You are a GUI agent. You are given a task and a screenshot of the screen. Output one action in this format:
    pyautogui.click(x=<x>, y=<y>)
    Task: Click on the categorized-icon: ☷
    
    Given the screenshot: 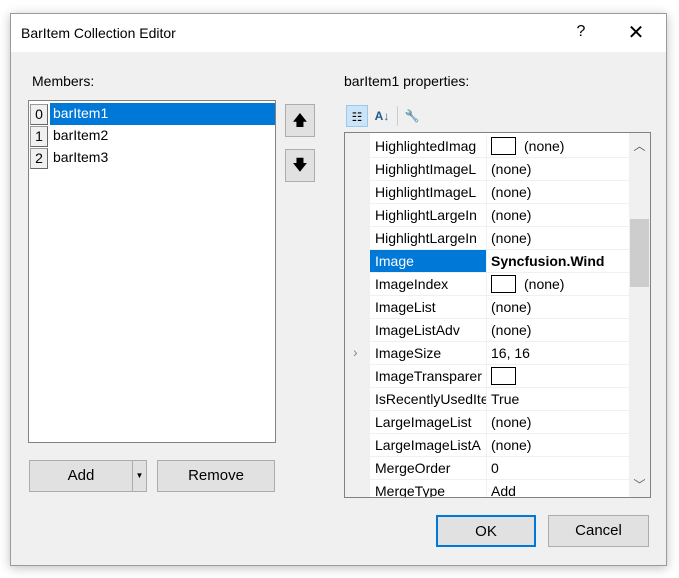 What is the action you would take?
    pyautogui.click(x=357, y=116)
    